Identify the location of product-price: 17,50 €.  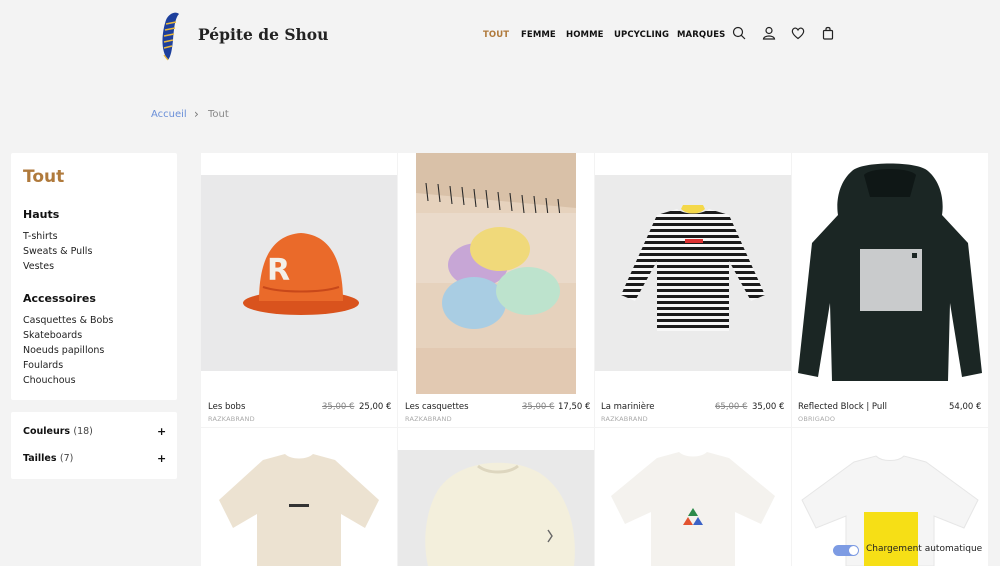
(574, 407).